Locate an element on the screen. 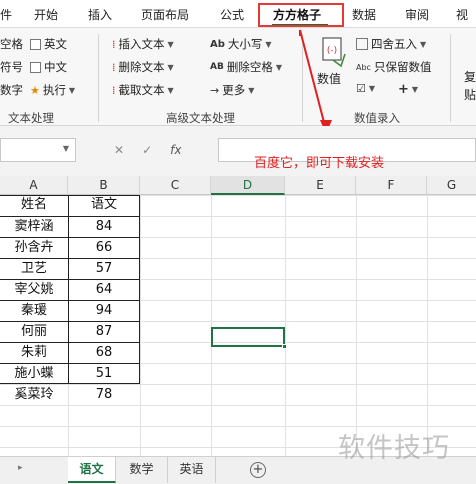 The width and height of the screenshot is (476, 484). round-button: 四舍五入 ▼ is located at coordinates (391, 44).